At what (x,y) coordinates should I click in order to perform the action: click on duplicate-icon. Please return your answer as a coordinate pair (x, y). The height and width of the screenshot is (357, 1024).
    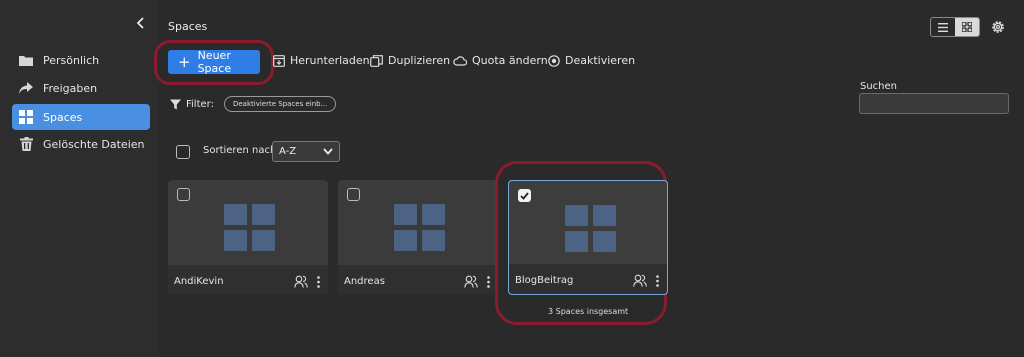
    Looking at the image, I should click on (376, 60).